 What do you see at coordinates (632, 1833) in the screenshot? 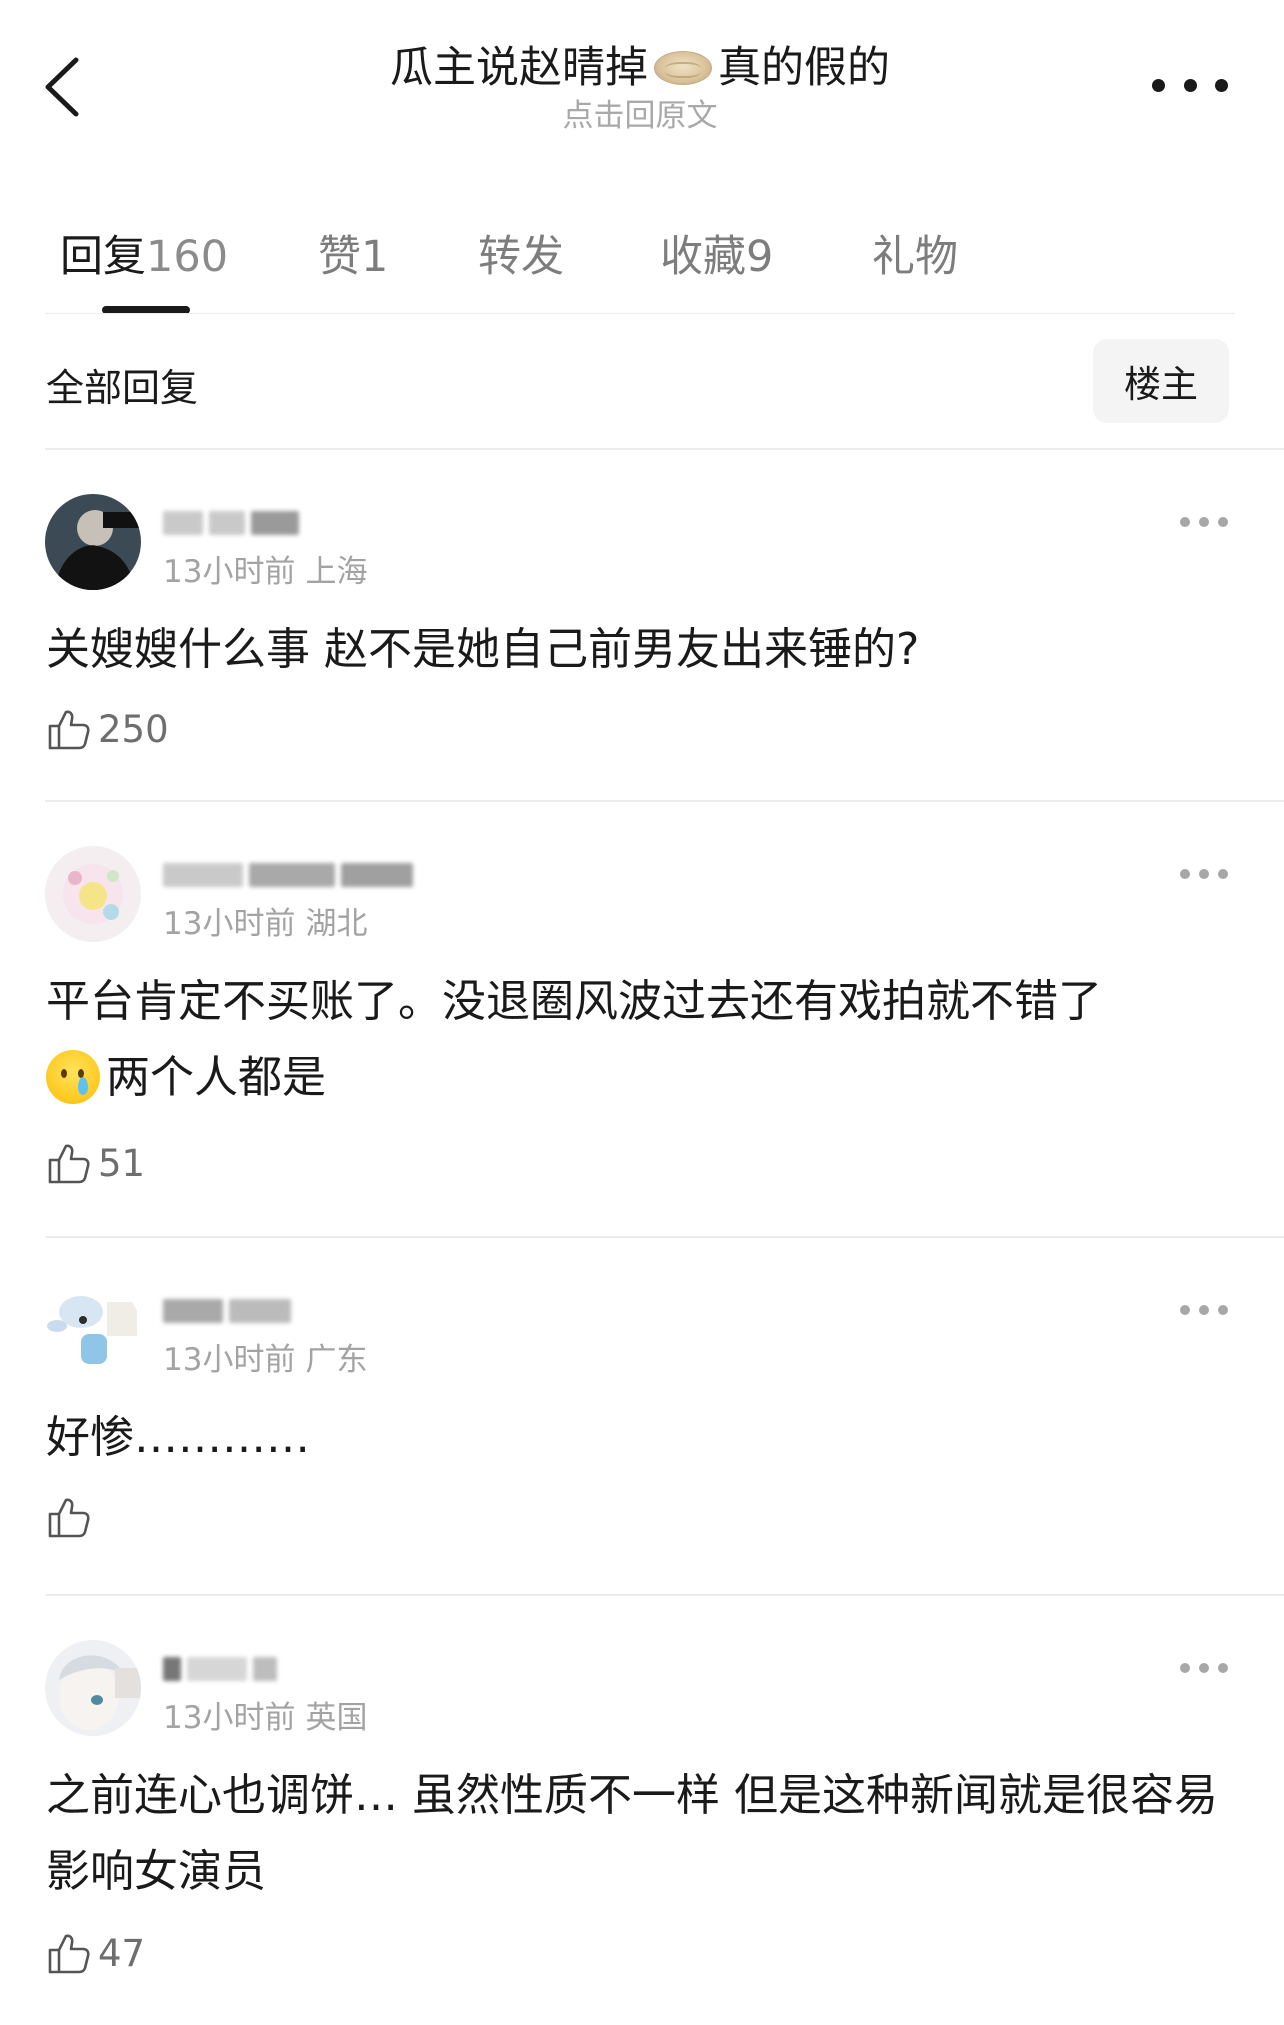
I see `comment-text: 之前连心也调饼… 虽然性质不一样 但是这种新闻就是很容易影响女演员` at bounding box center [632, 1833].